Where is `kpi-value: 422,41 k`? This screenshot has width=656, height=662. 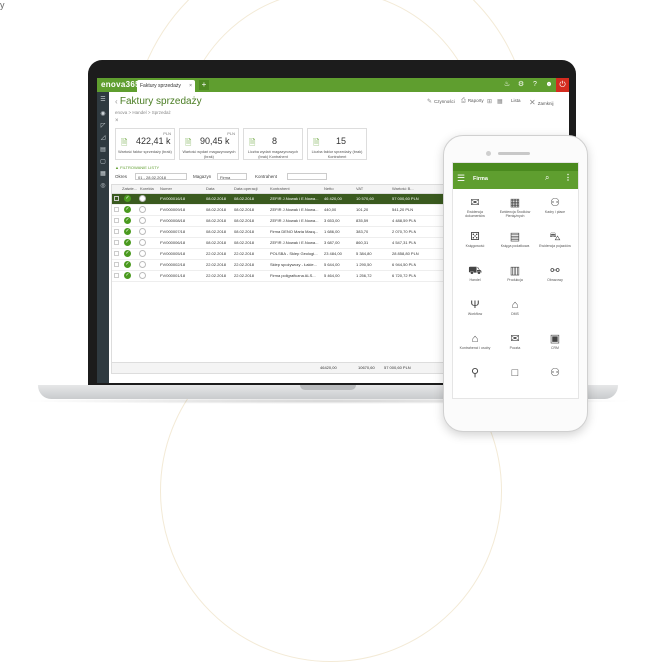 kpi-value: 422,41 k is located at coordinates (153, 141).